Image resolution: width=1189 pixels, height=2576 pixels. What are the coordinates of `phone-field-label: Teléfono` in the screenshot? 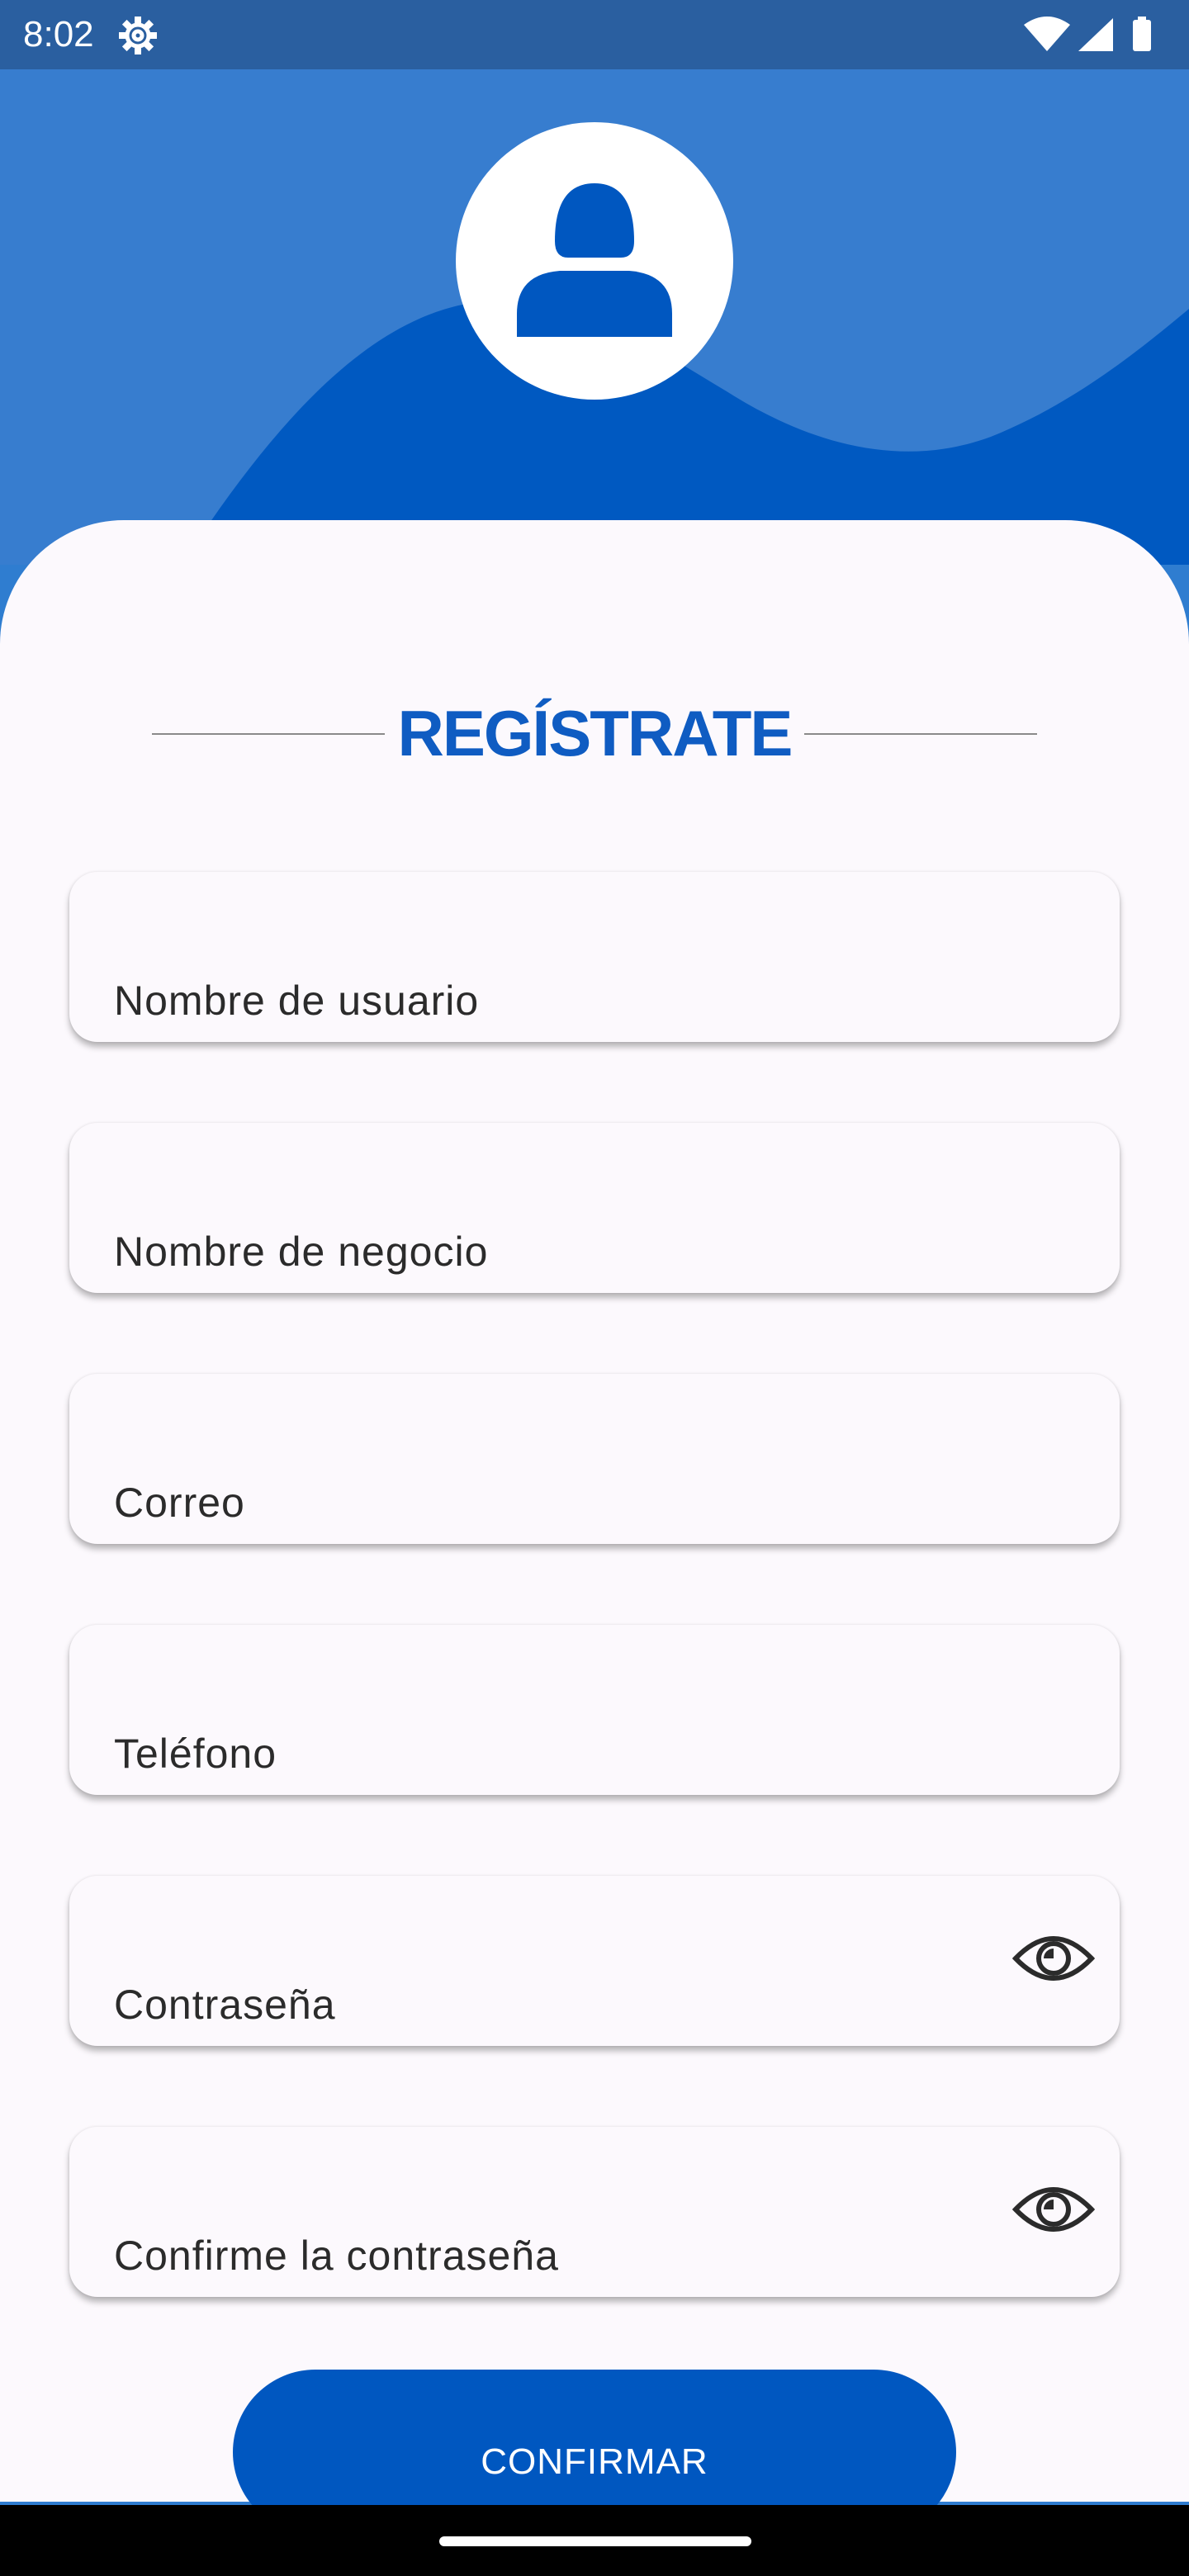 It's located at (195, 1754).